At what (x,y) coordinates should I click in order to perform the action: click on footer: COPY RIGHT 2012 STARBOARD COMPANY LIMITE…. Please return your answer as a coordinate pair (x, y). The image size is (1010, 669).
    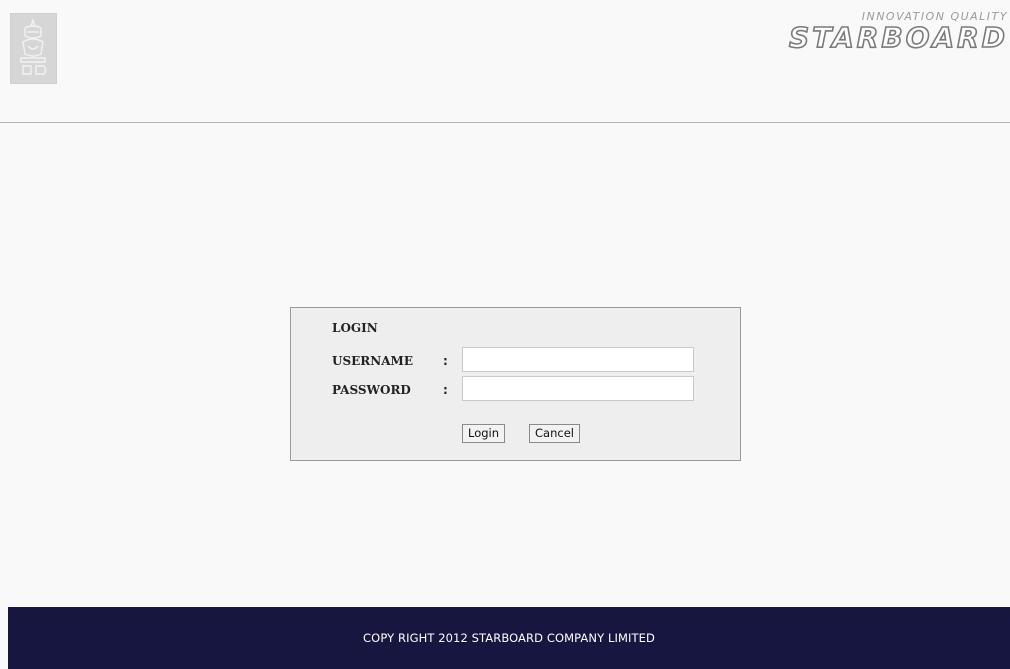
    Looking at the image, I should click on (509, 638).